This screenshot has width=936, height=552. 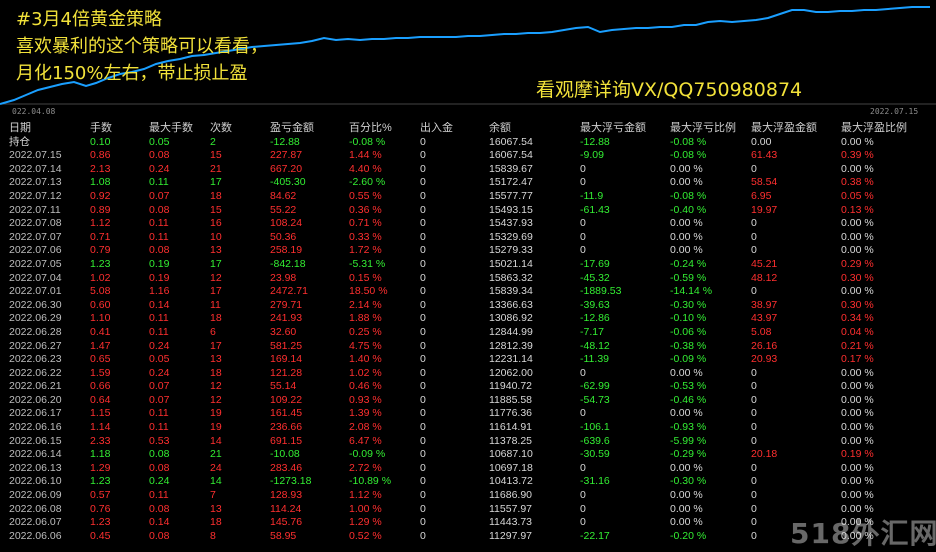 What do you see at coordinates (613, 129) in the screenshot?
I see `col-header-max-float-loss: 最大浮亏金额` at bounding box center [613, 129].